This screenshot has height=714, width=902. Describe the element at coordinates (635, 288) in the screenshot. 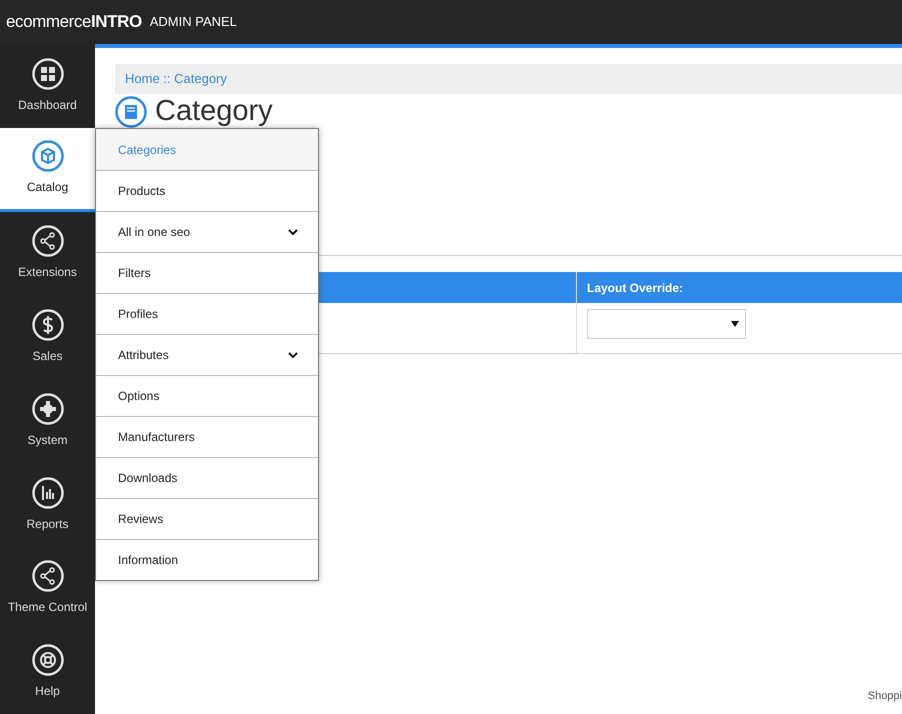

I see `column-header: Layout Override:` at that location.